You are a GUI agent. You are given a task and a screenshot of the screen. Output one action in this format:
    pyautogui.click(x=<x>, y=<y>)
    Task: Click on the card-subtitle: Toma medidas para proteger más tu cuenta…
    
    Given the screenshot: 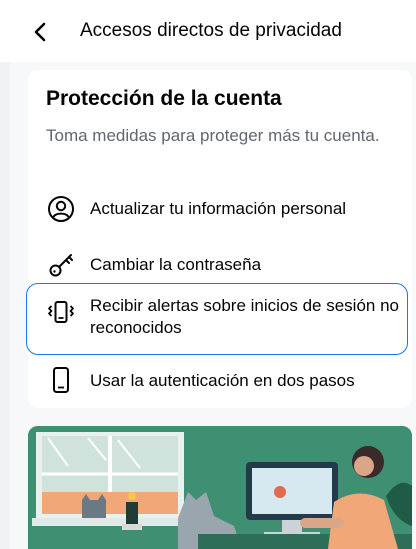 What is the action you would take?
    pyautogui.click(x=213, y=135)
    